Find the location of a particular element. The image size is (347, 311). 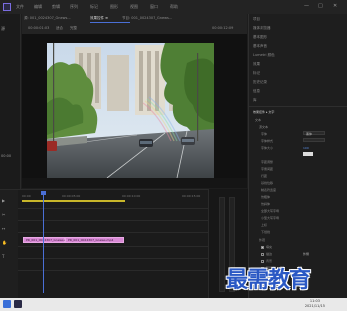

left-panel-timecode: 00:00 is located at coordinates (6, 156).